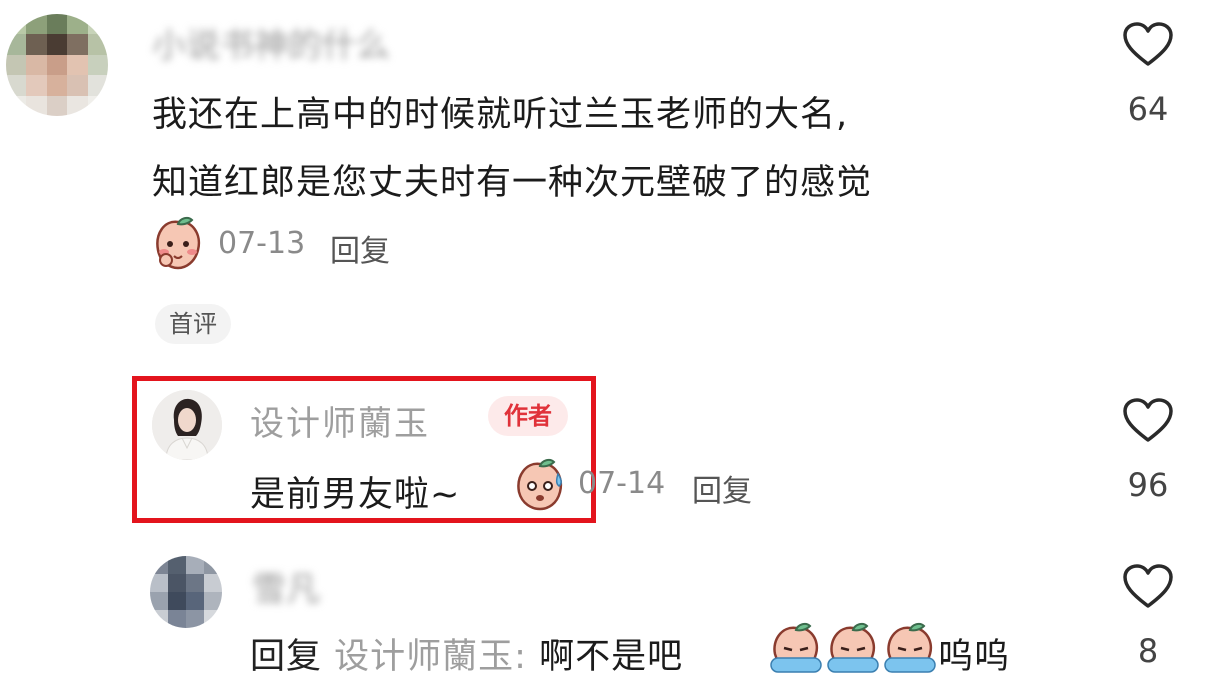 The height and width of the screenshot is (681, 1212). What do you see at coordinates (512, 183) in the screenshot?
I see `comment-text-line: 知道红郎是您丈夫时有一种次元壁破了的感觉` at bounding box center [512, 183].